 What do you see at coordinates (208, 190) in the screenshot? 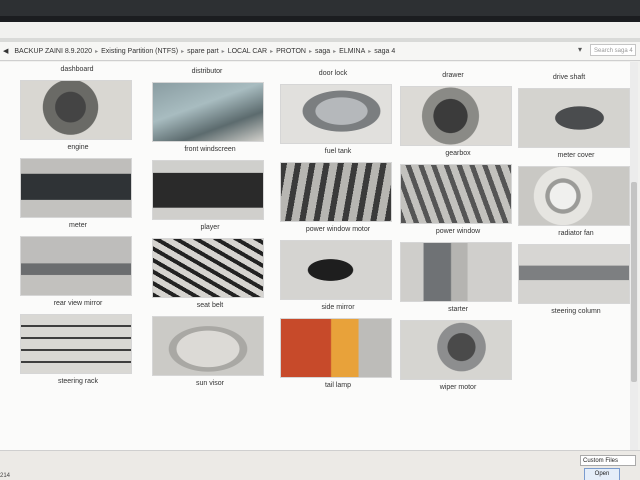
I see `player-thumbnail-icon` at bounding box center [208, 190].